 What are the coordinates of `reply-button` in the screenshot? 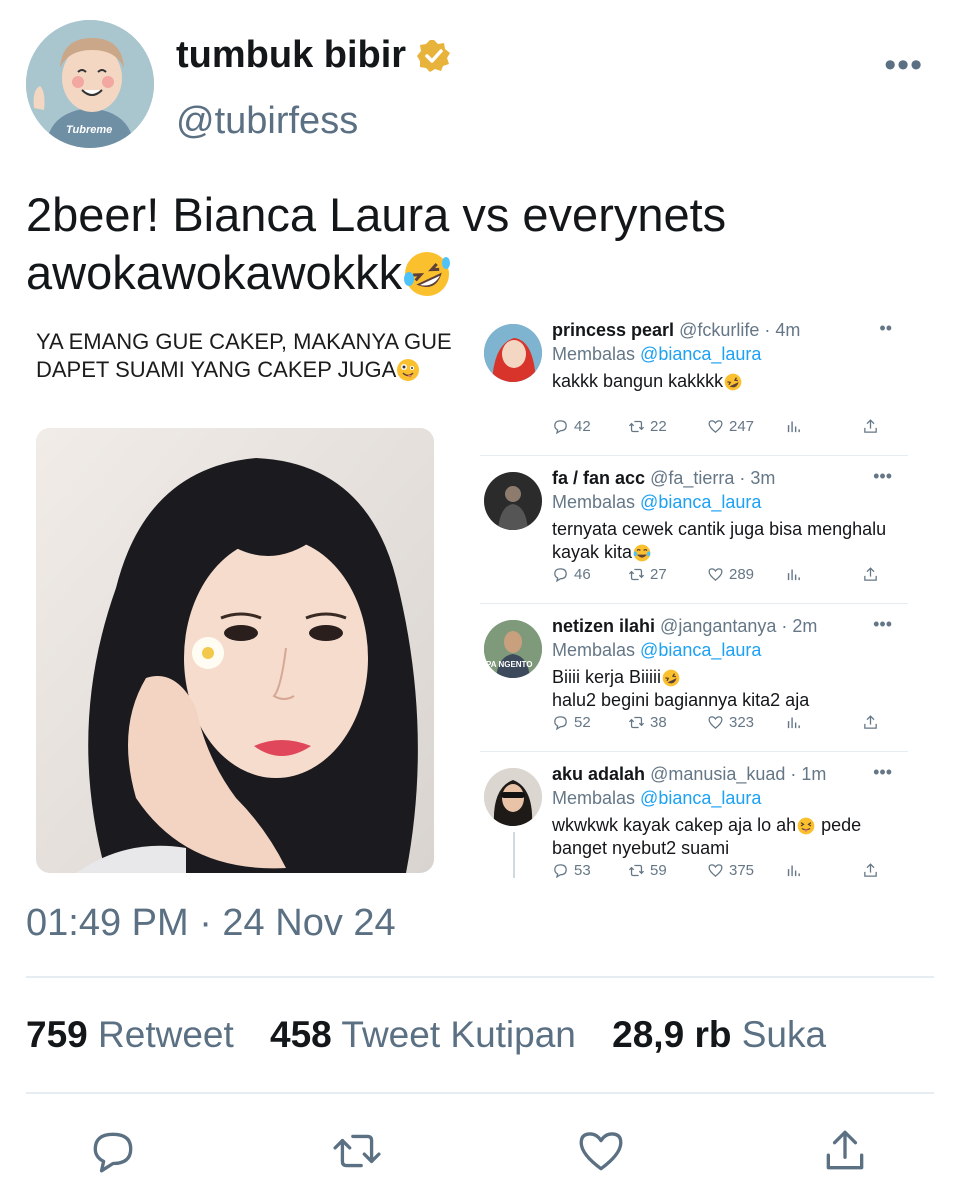 It's located at (113, 1151).